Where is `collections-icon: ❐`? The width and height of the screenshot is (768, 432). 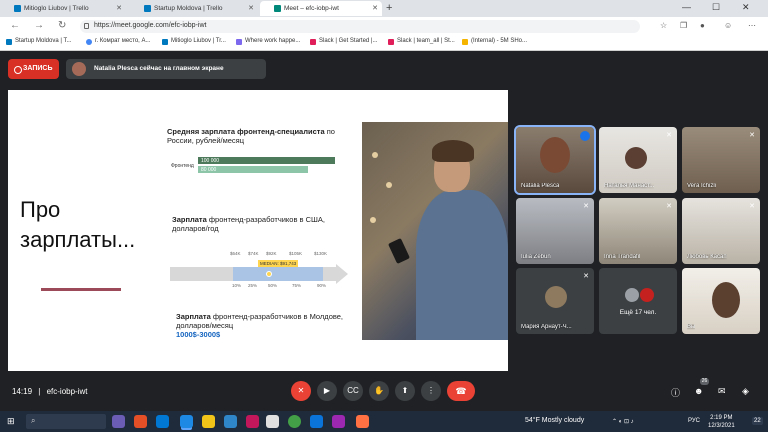
collections-icon: ❐ is located at coordinates (683, 25).